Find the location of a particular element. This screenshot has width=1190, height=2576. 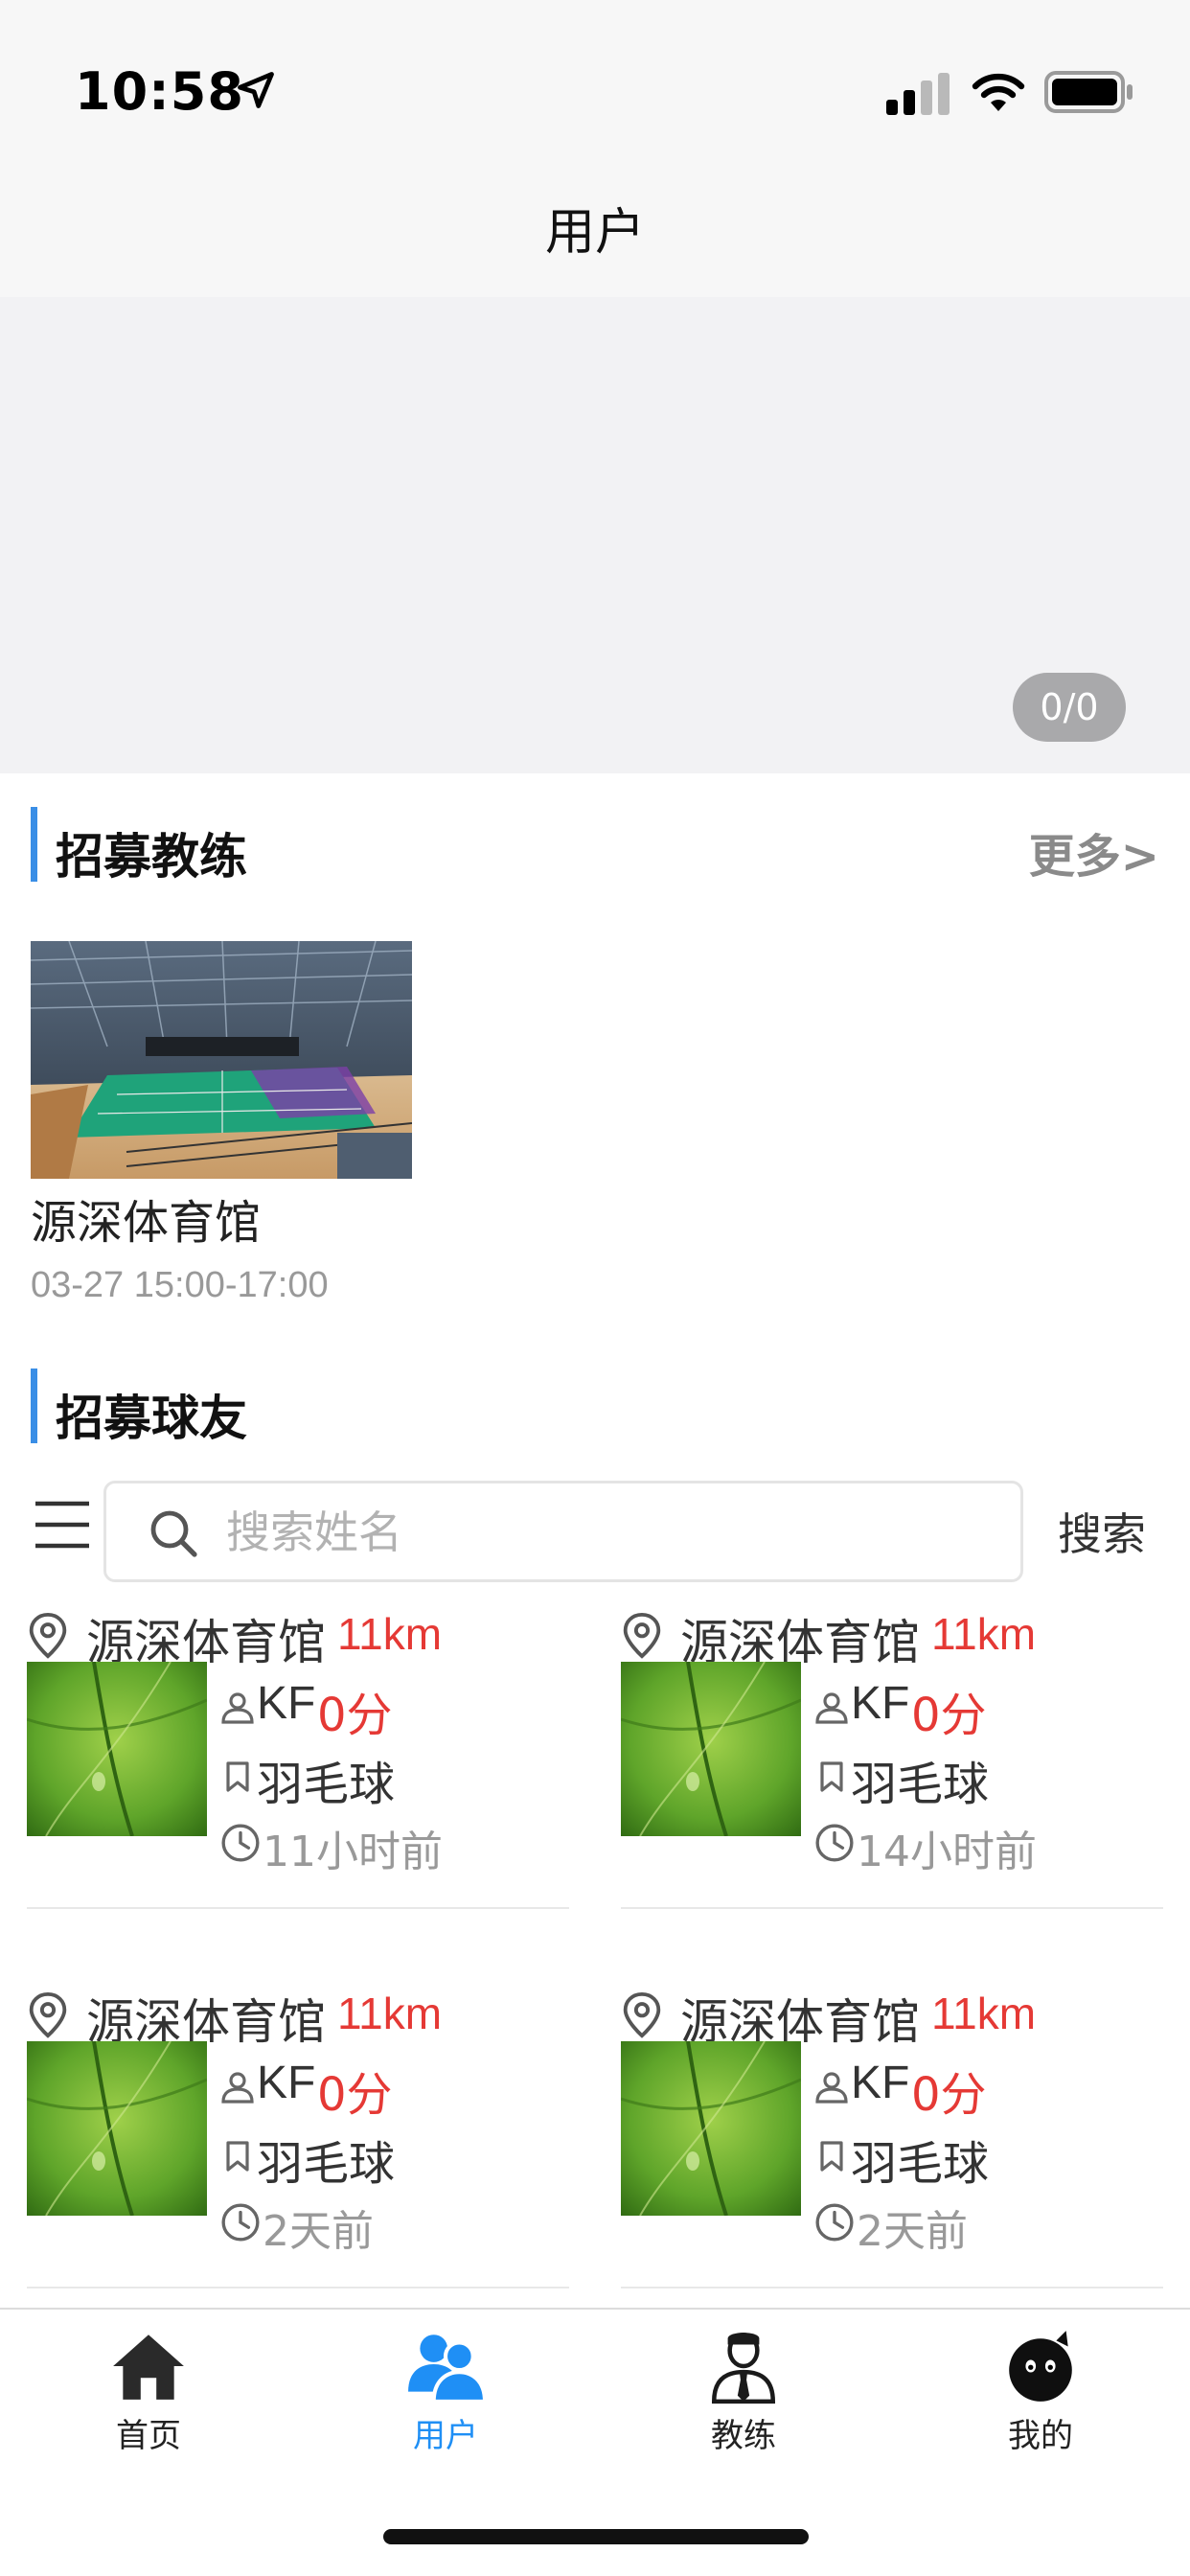

menu-icon is located at coordinates (62, 1525).